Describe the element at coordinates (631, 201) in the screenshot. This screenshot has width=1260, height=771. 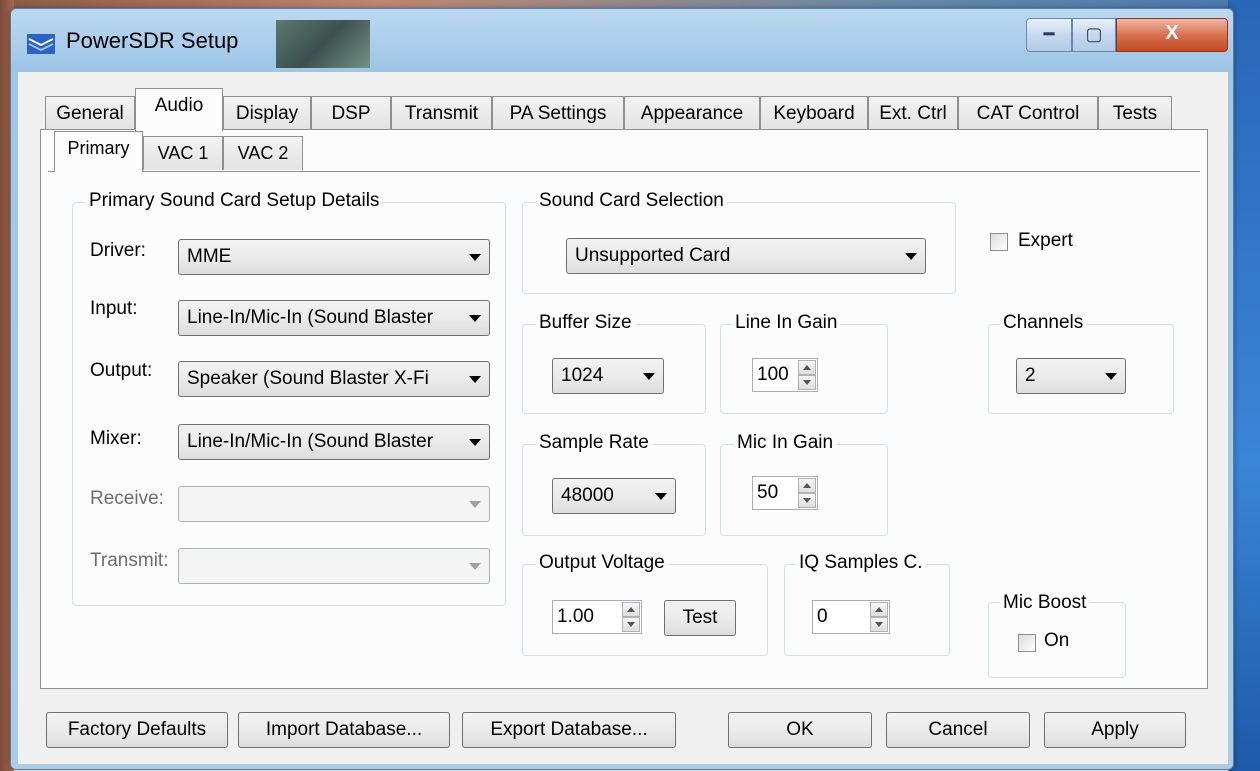
I see `sound-card-group-title: Sound Card Selection` at that location.